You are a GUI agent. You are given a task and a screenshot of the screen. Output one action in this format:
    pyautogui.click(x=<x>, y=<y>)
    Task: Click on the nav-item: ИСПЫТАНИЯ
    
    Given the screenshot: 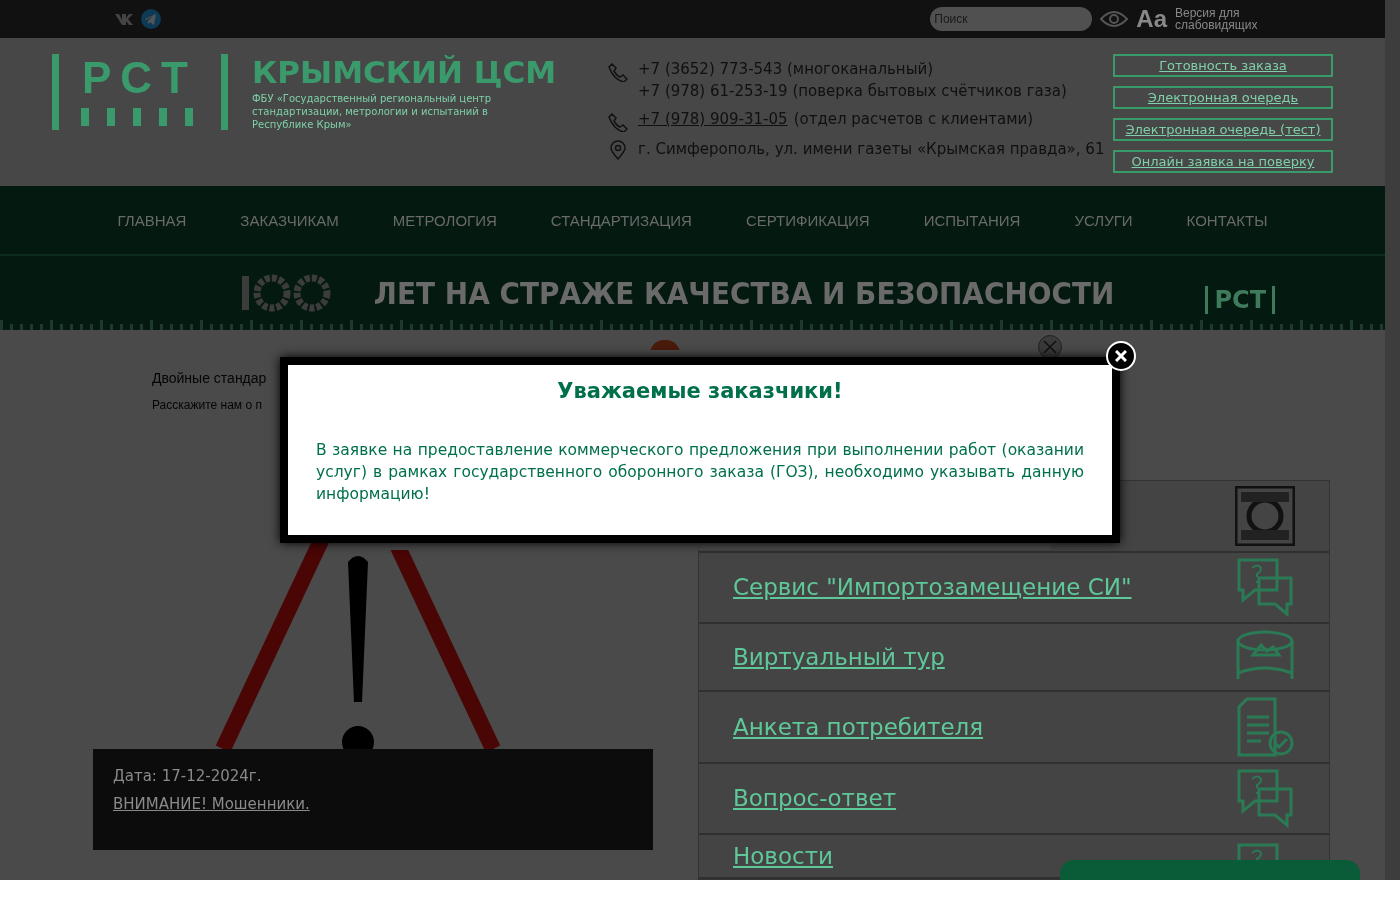 What is the action you would take?
    pyautogui.click(x=972, y=220)
    